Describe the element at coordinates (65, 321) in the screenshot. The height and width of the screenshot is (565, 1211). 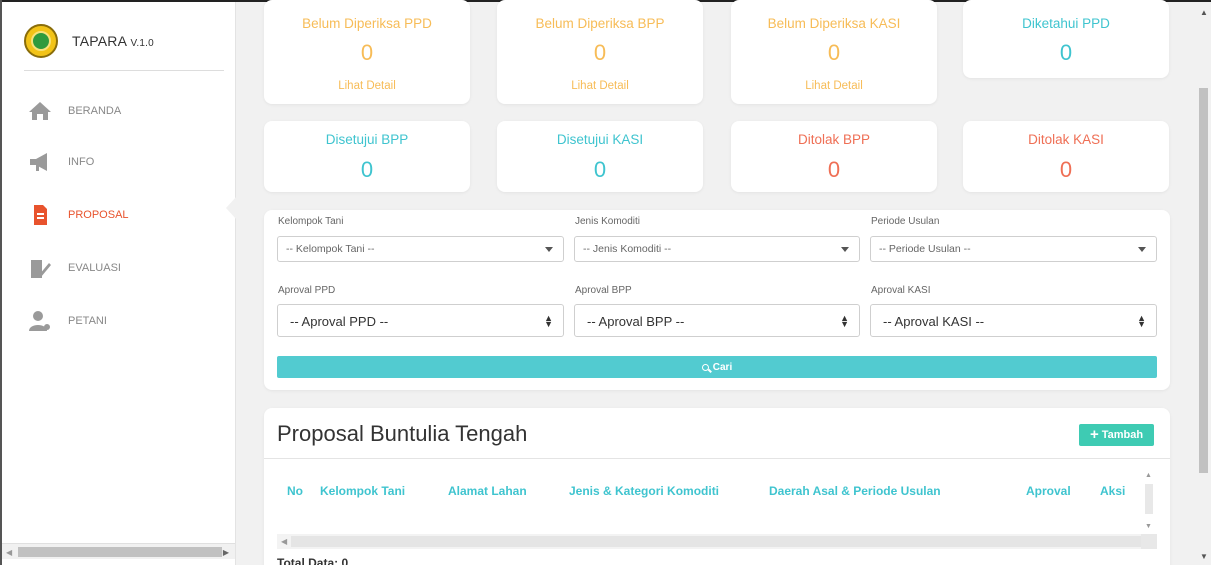
I see `sidebar-item-petani: PETANI` at that location.